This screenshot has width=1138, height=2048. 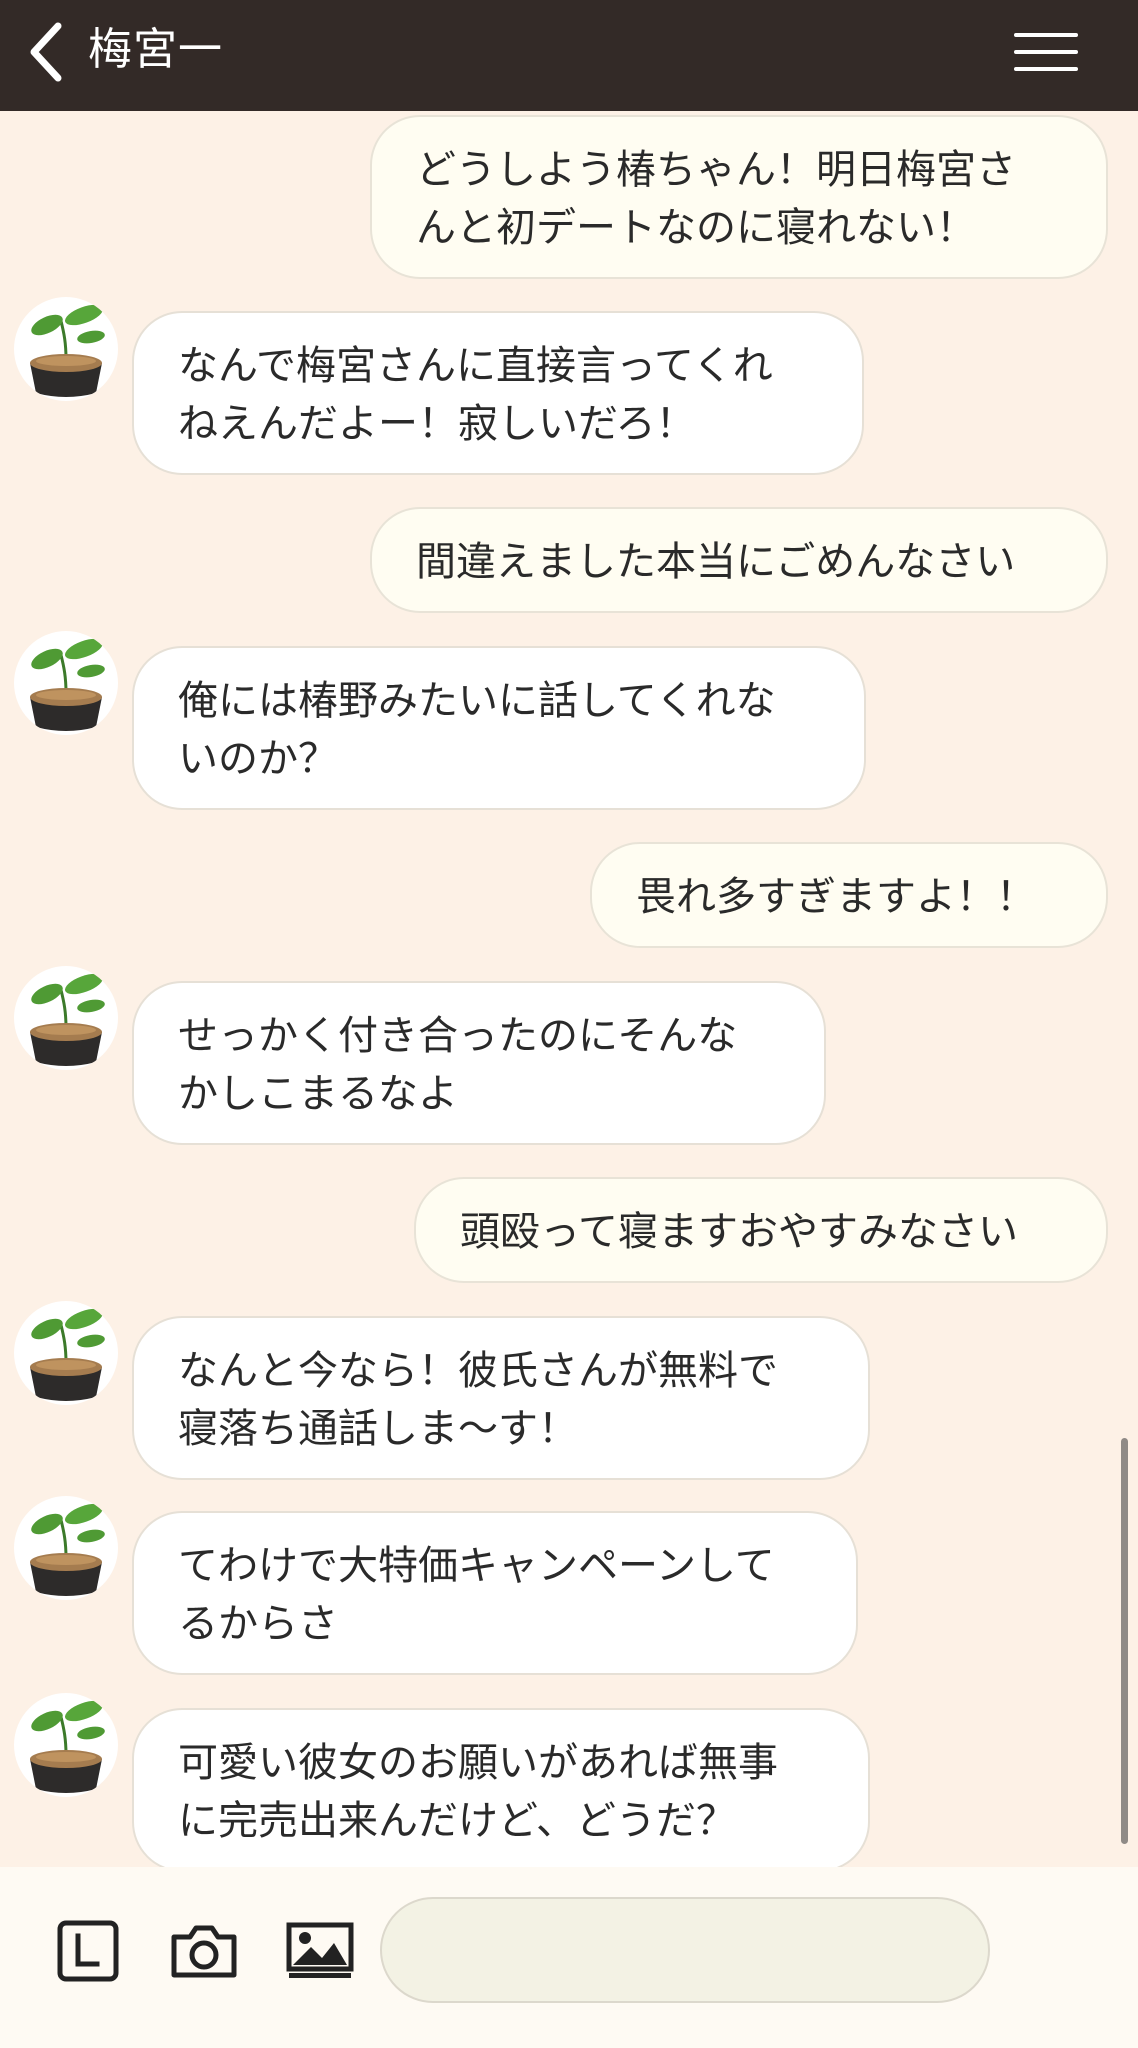 I want to click on message-bubble-received: てわけで大特価キャンペーンして るからさ, so click(x=495, y=1593).